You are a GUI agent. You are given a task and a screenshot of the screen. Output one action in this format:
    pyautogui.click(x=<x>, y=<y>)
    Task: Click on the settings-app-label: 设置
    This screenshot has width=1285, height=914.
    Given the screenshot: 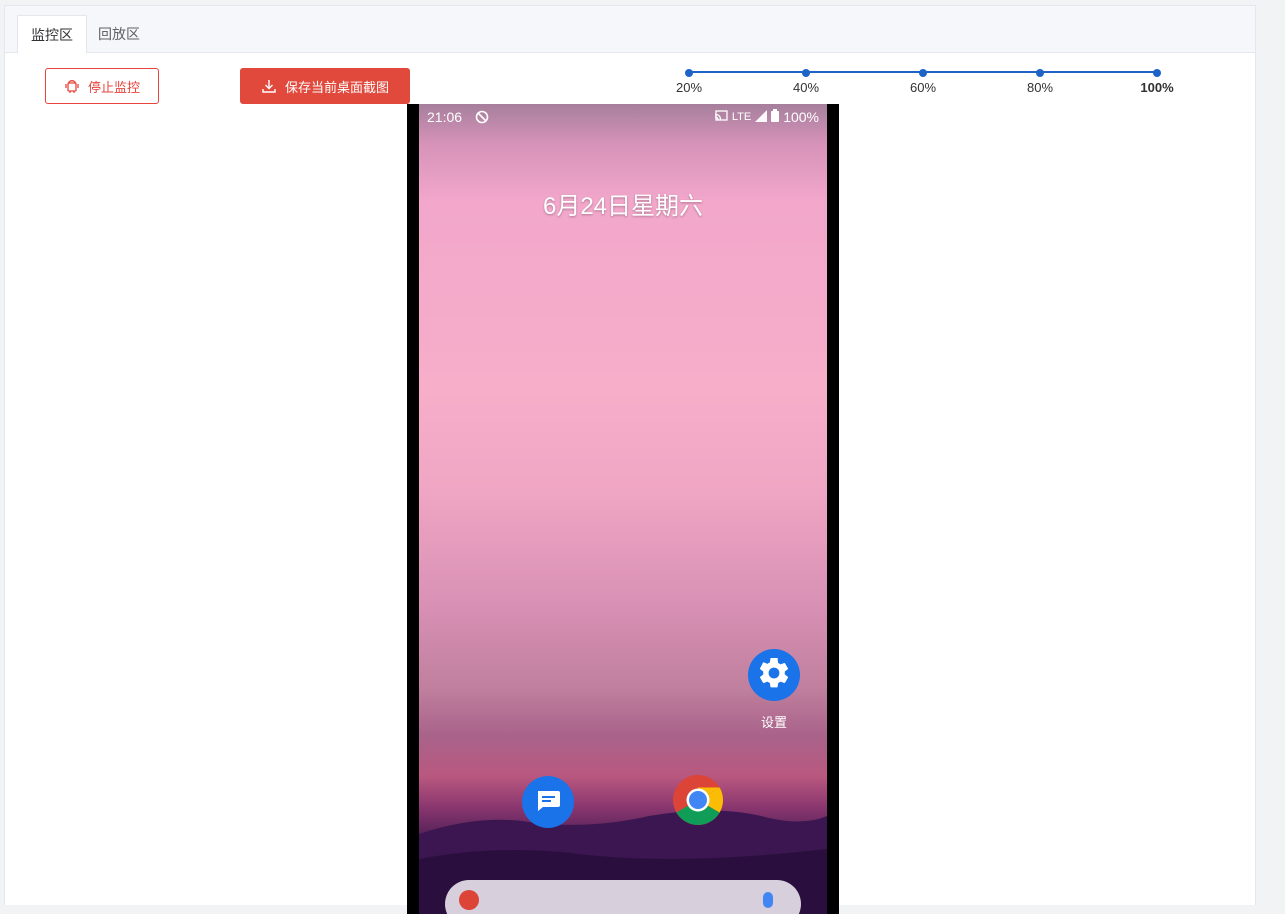 What is the action you would take?
    pyautogui.click(x=773, y=722)
    